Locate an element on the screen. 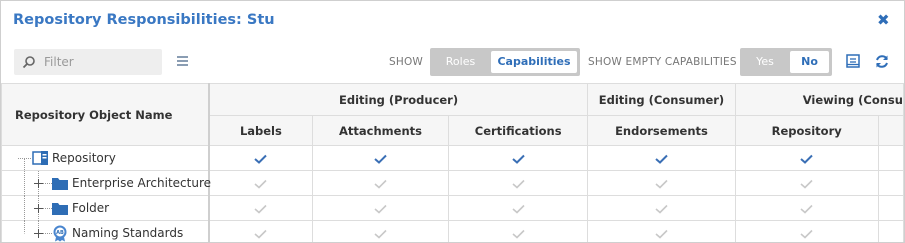 This screenshot has height=243, width=905. column-header-certifications: Certifications is located at coordinates (518, 130).